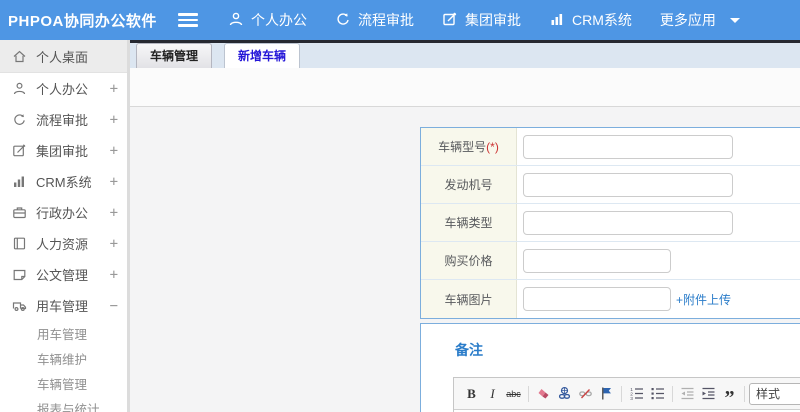 Image resolution: width=800 pixels, height=412 pixels. What do you see at coordinates (492, 146) in the screenshot?
I see `required-mark: (*)` at bounding box center [492, 146].